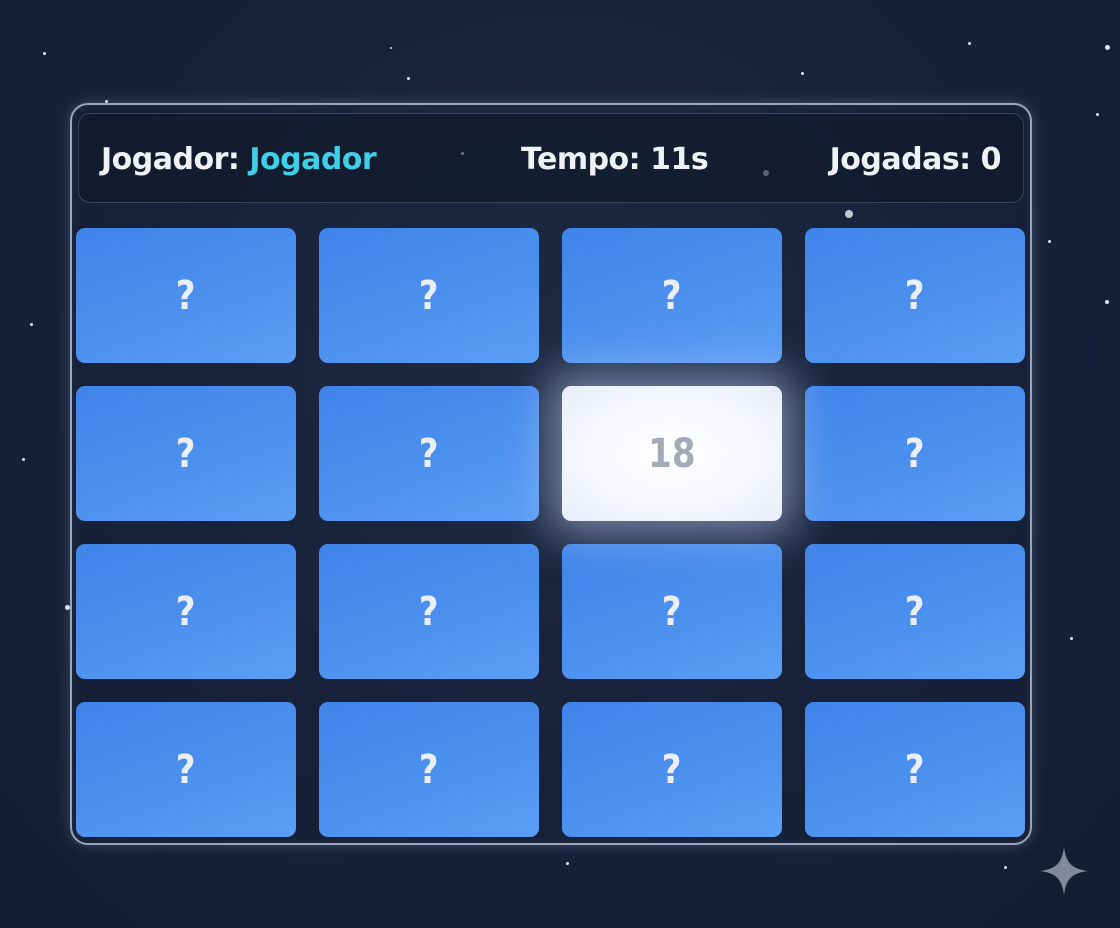 The width and height of the screenshot is (1120, 928). I want to click on moves-stat: Jogadas: 0, so click(915, 159).